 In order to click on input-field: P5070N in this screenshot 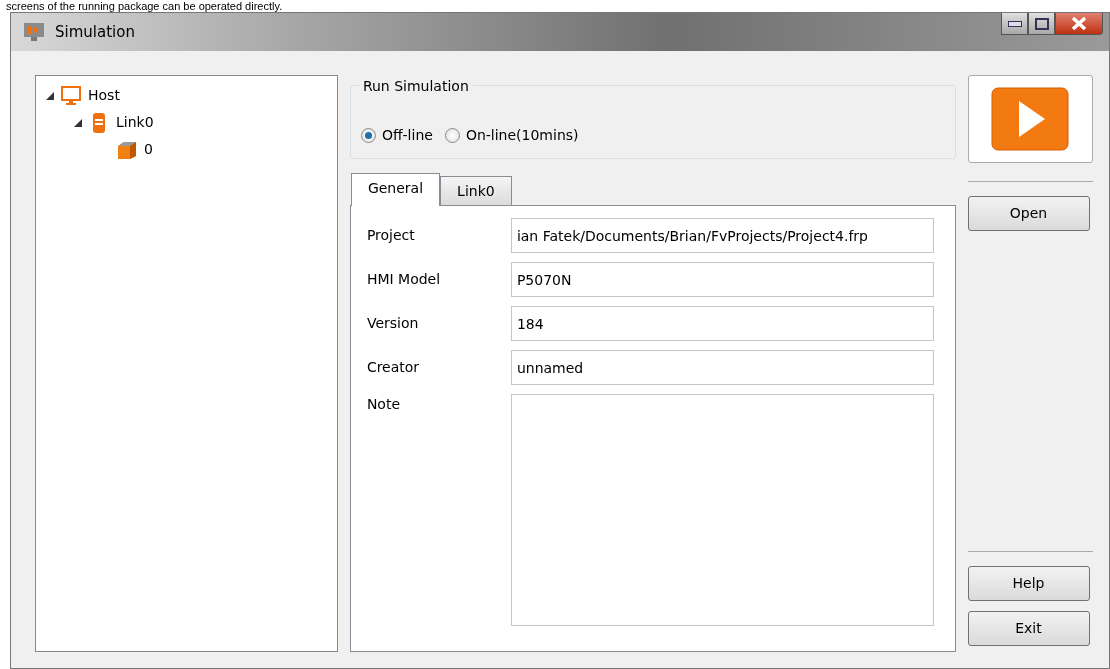, I will do `click(722, 279)`.